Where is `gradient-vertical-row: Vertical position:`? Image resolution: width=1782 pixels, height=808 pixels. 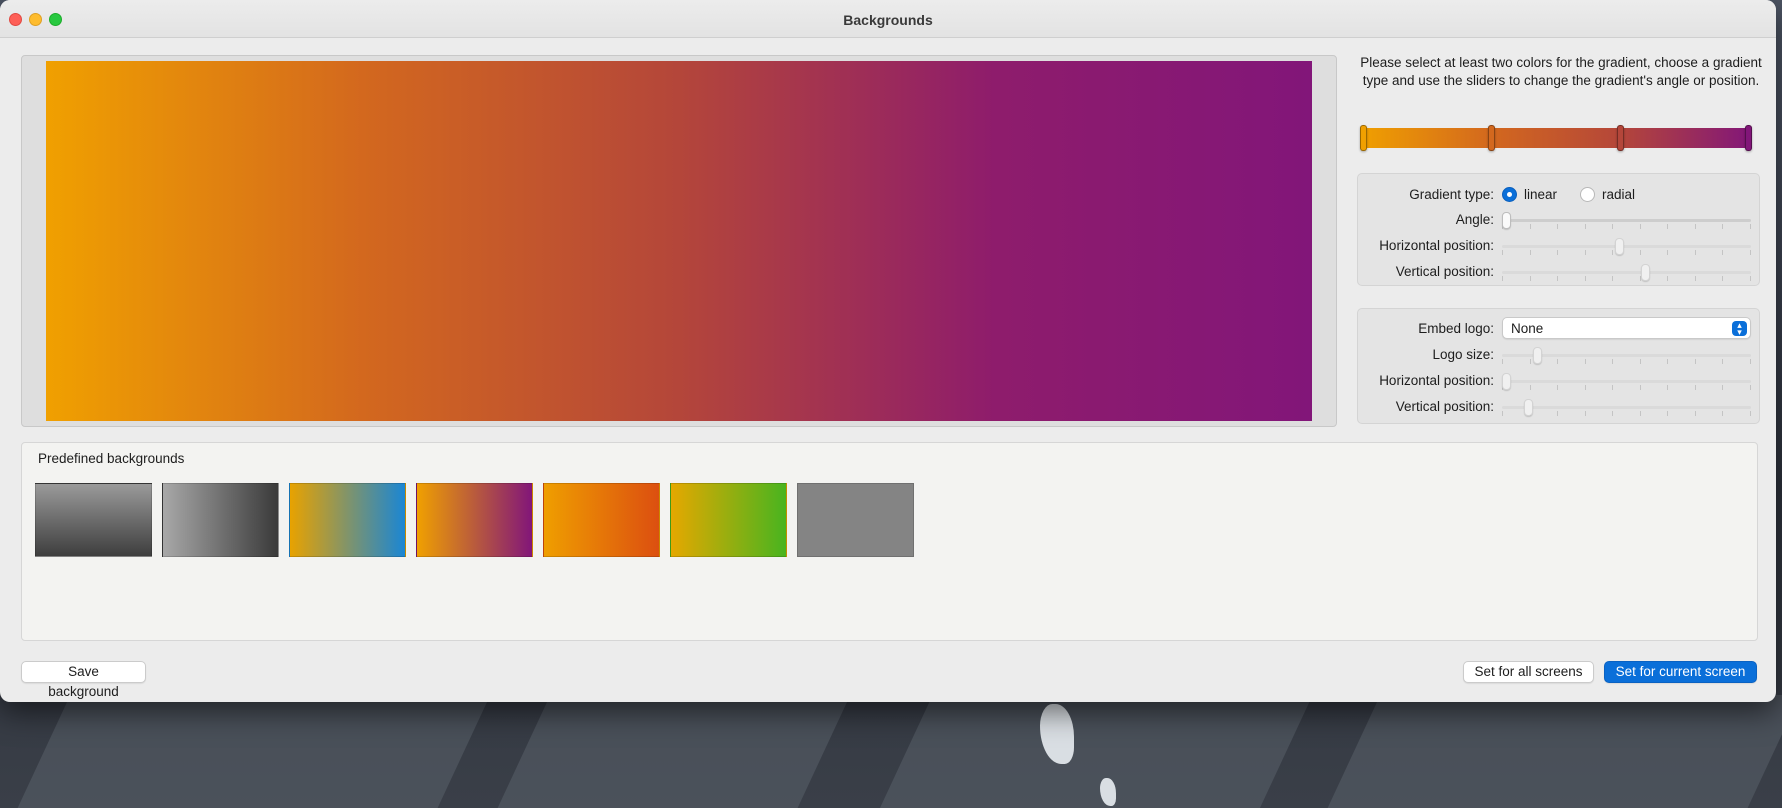 gradient-vertical-row: Vertical position: is located at coordinates (1558, 272).